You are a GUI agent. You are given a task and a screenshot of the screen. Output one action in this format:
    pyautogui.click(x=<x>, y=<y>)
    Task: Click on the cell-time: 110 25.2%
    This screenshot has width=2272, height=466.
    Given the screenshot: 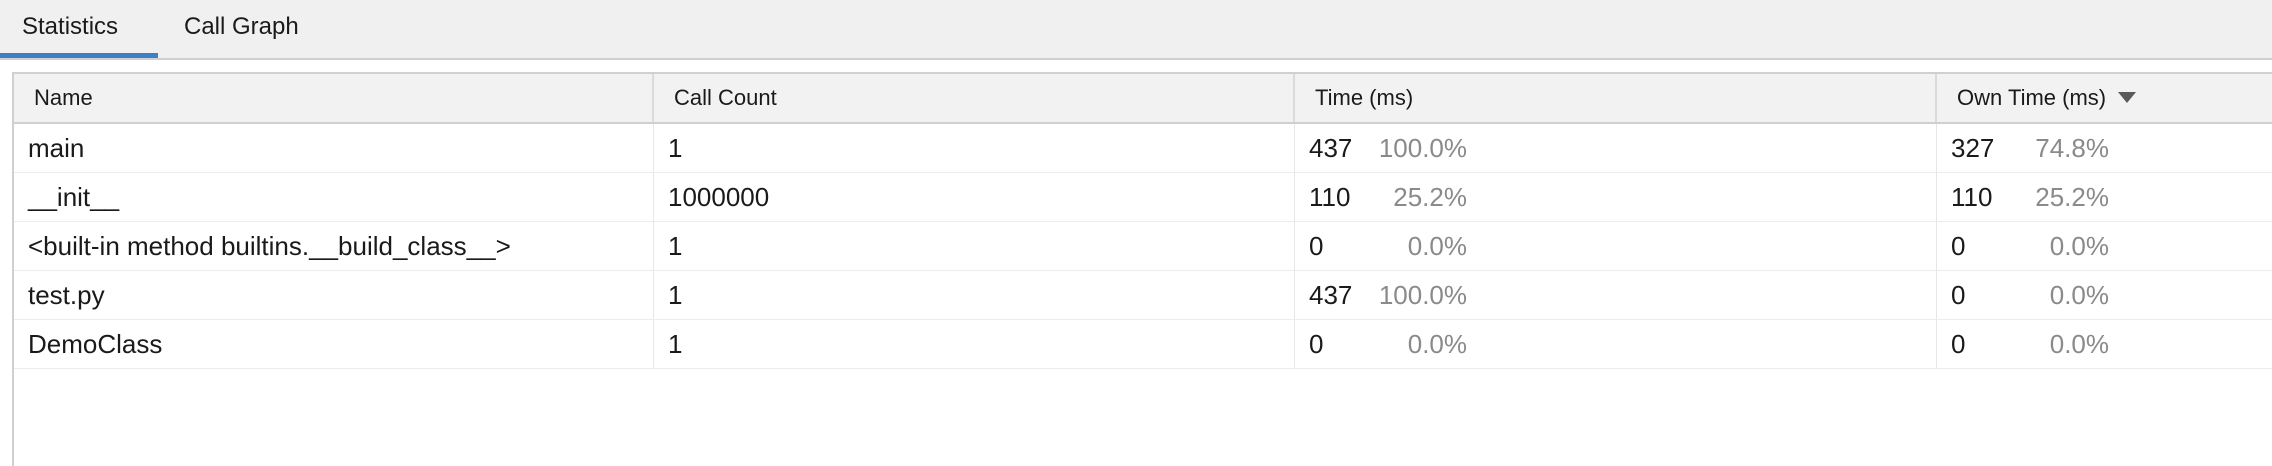 What is the action you would take?
    pyautogui.click(x=1616, y=197)
    